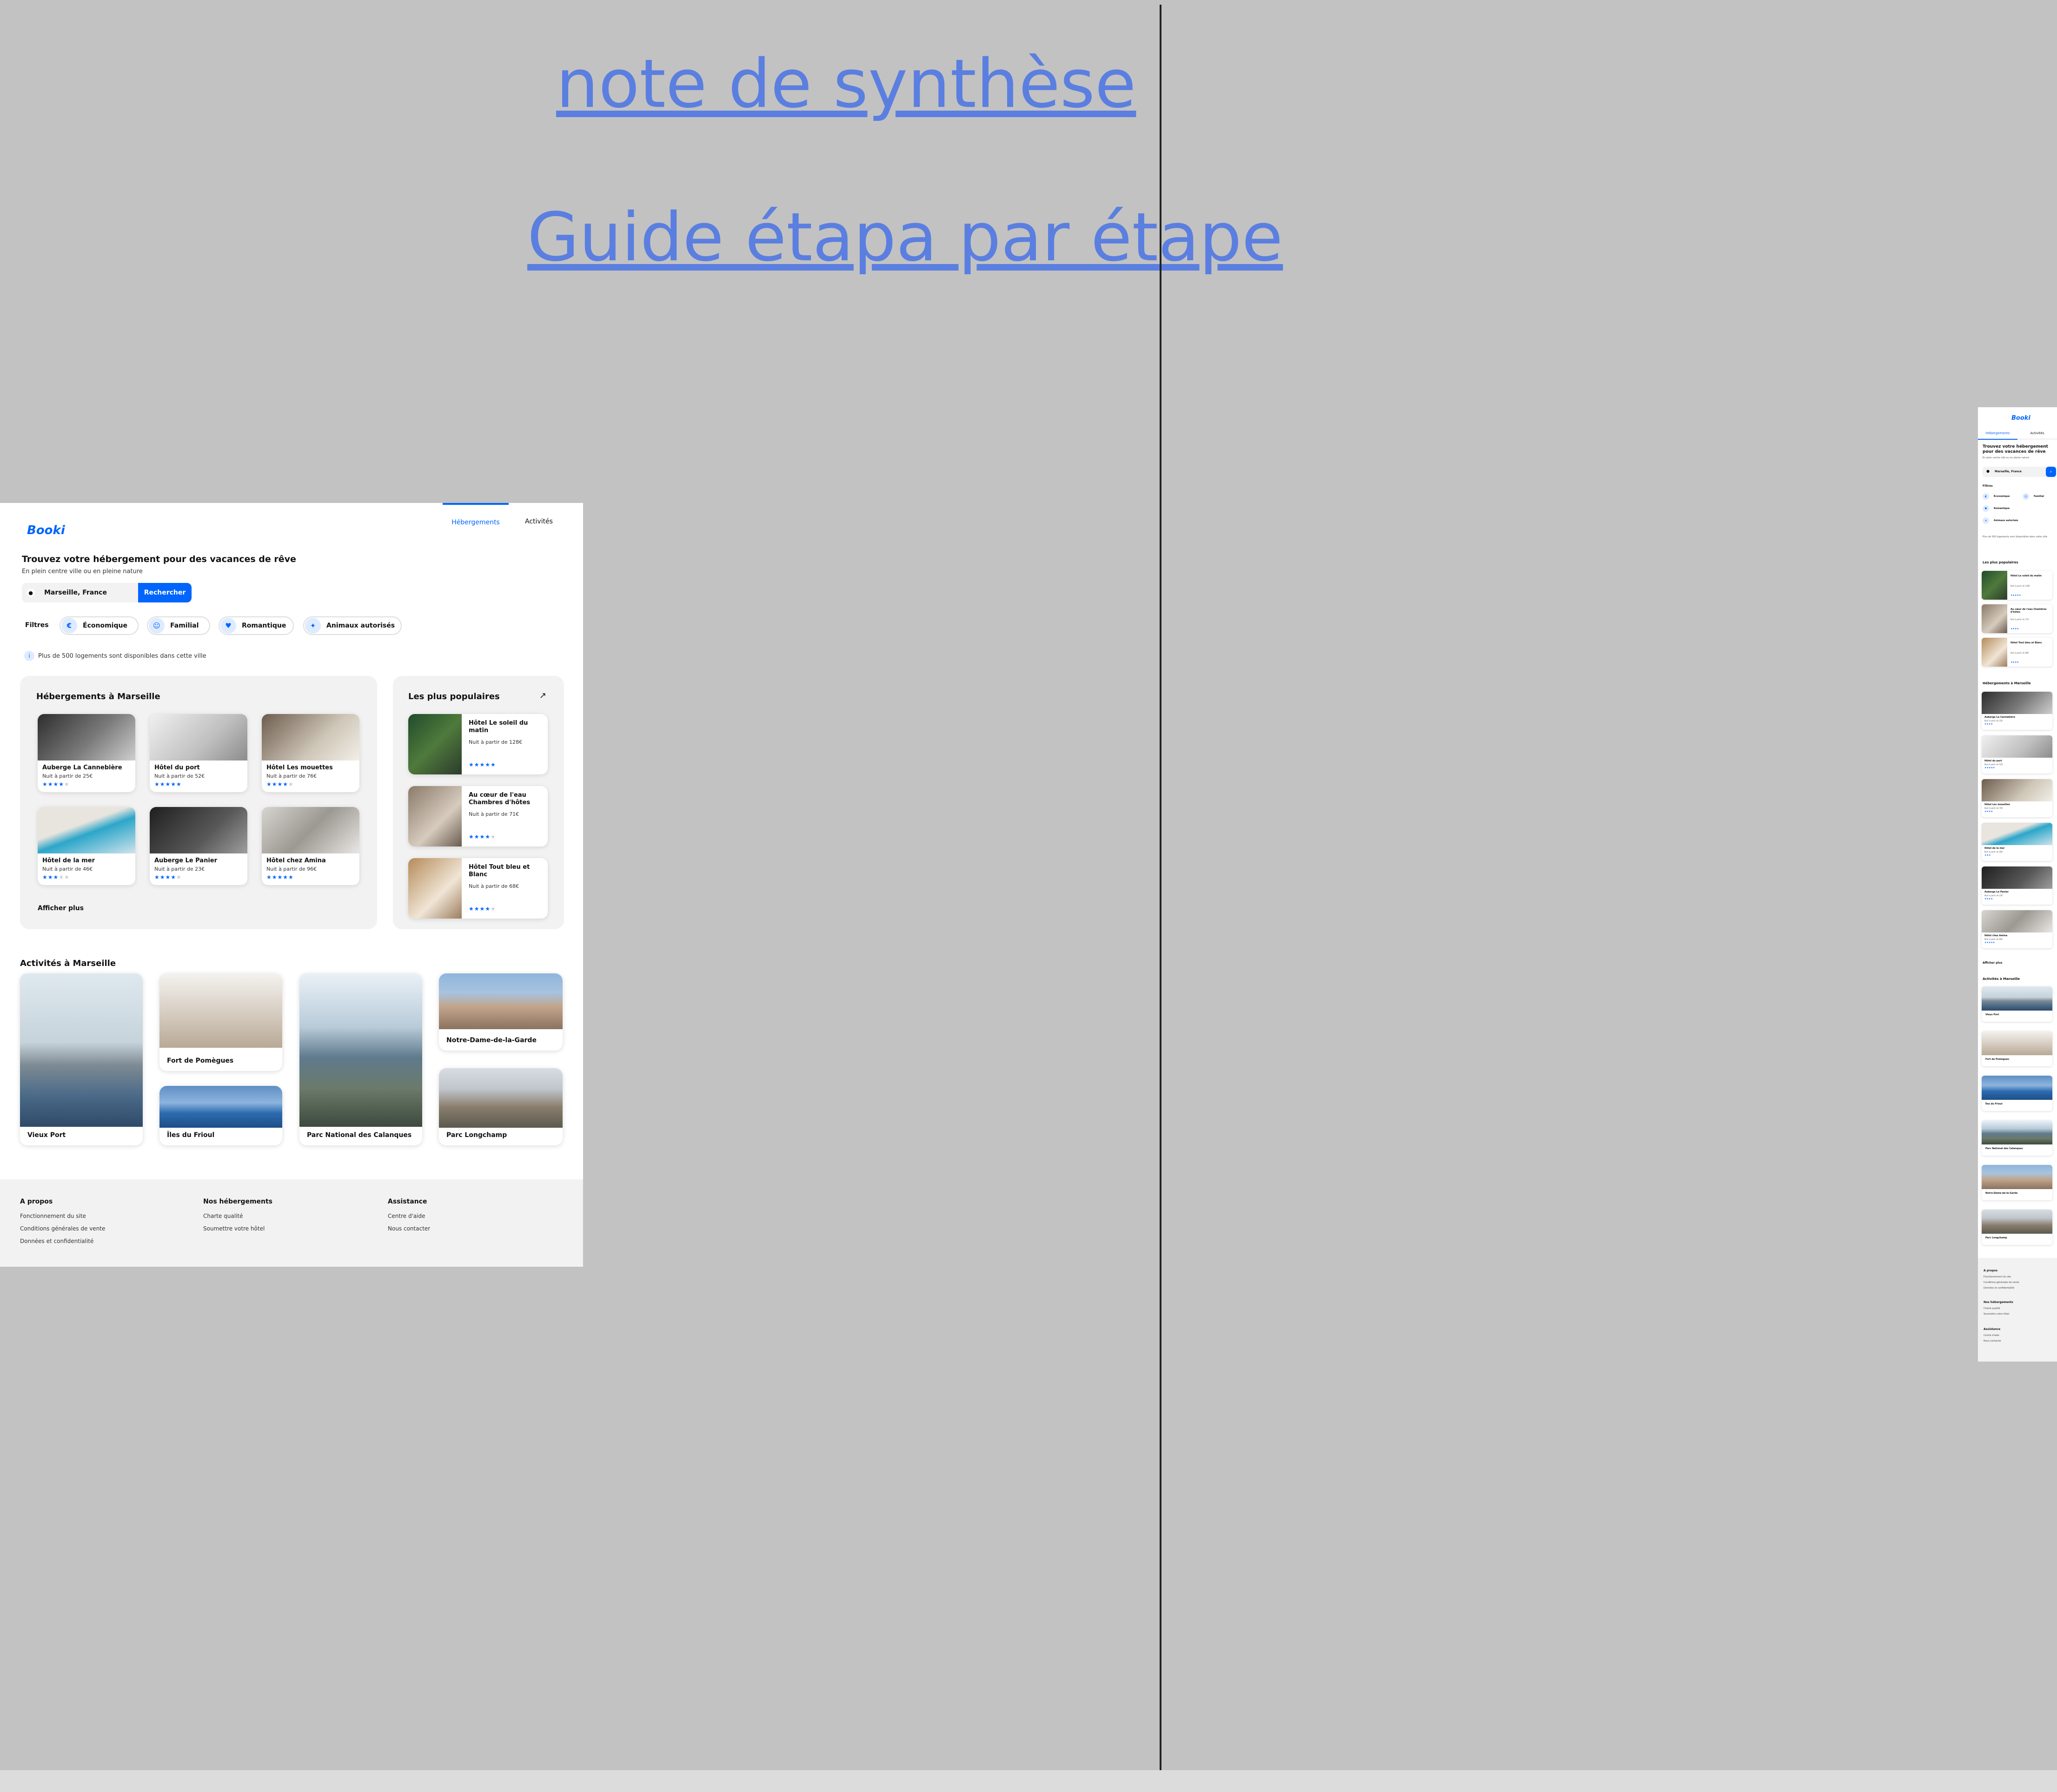 The width and height of the screenshot is (2057, 1792). Describe the element at coordinates (157, 626) in the screenshot. I see `child-icon: ☺` at that location.